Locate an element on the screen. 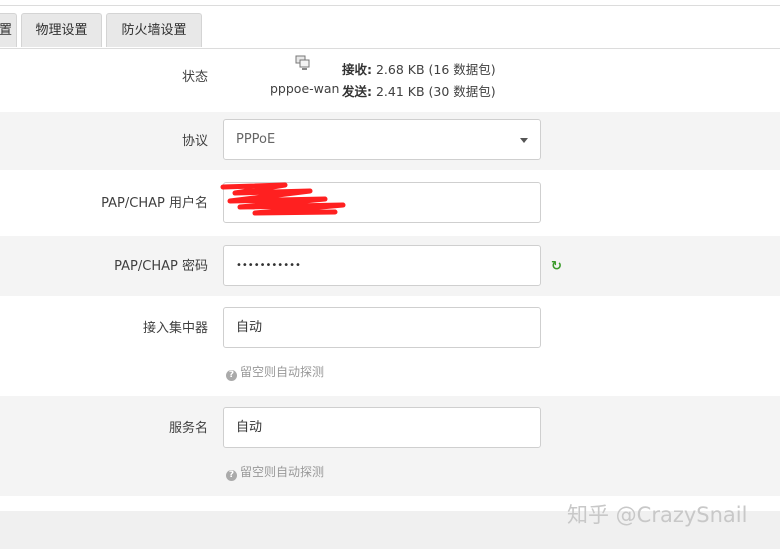  service-hint-text: 留空则自动探测 is located at coordinates (282, 472).